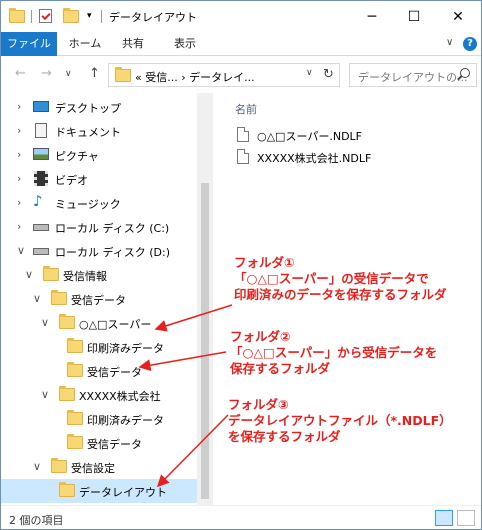 Image resolution: width=482 pixels, height=530 pixels. I want to click on tree-item-receive-settings: ∨ 受信設定, so click(99, 467).